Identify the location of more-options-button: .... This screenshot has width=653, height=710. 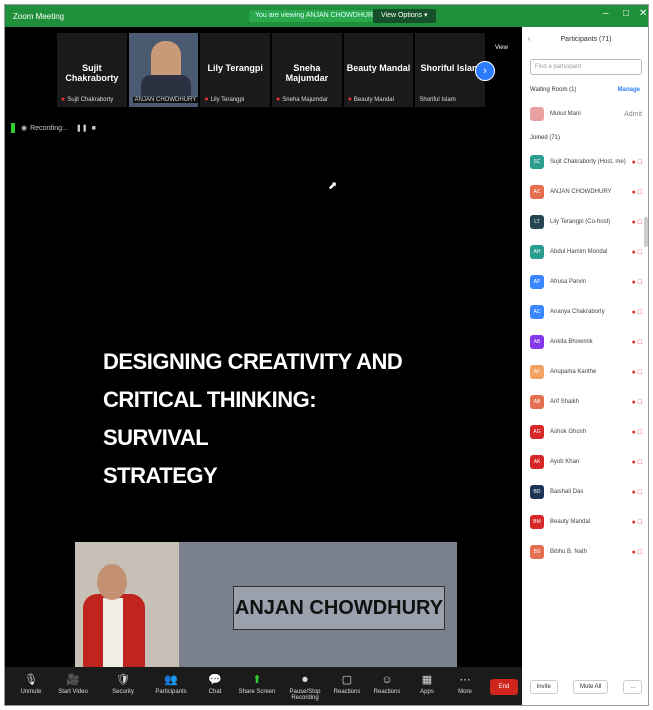
(633, 687).